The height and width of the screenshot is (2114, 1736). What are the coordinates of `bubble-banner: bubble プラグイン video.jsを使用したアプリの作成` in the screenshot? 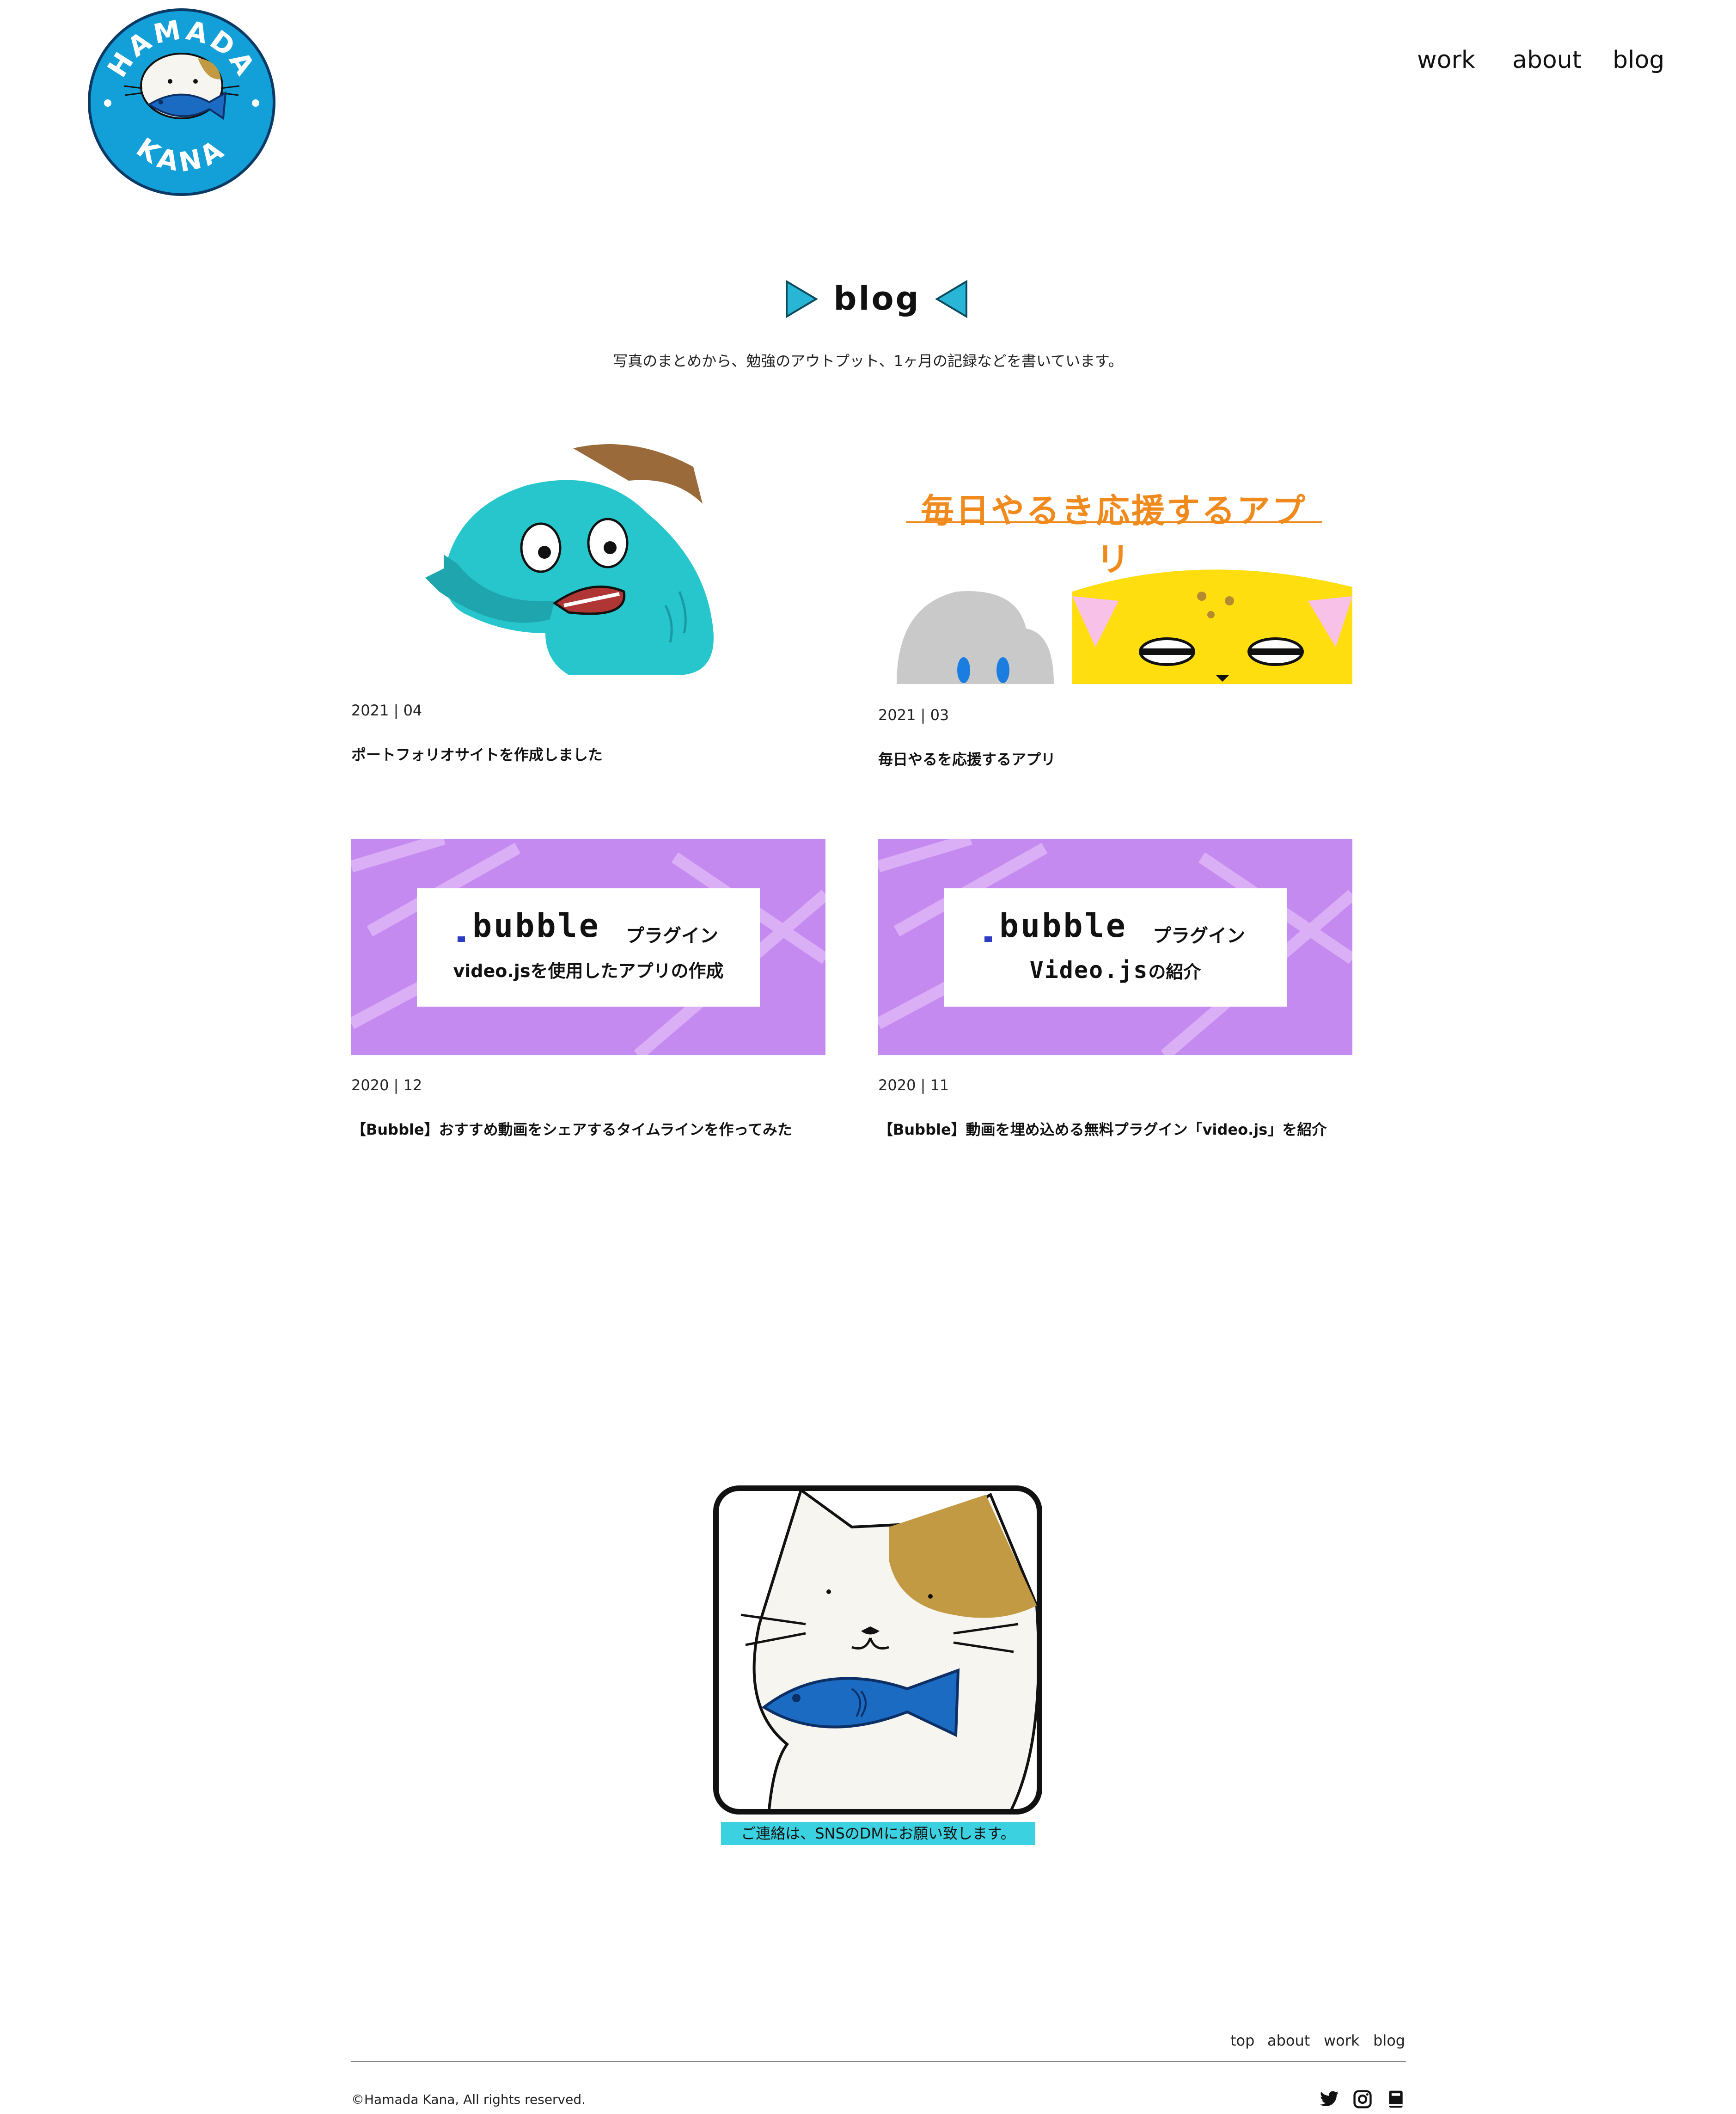 It's located at (588, 947).